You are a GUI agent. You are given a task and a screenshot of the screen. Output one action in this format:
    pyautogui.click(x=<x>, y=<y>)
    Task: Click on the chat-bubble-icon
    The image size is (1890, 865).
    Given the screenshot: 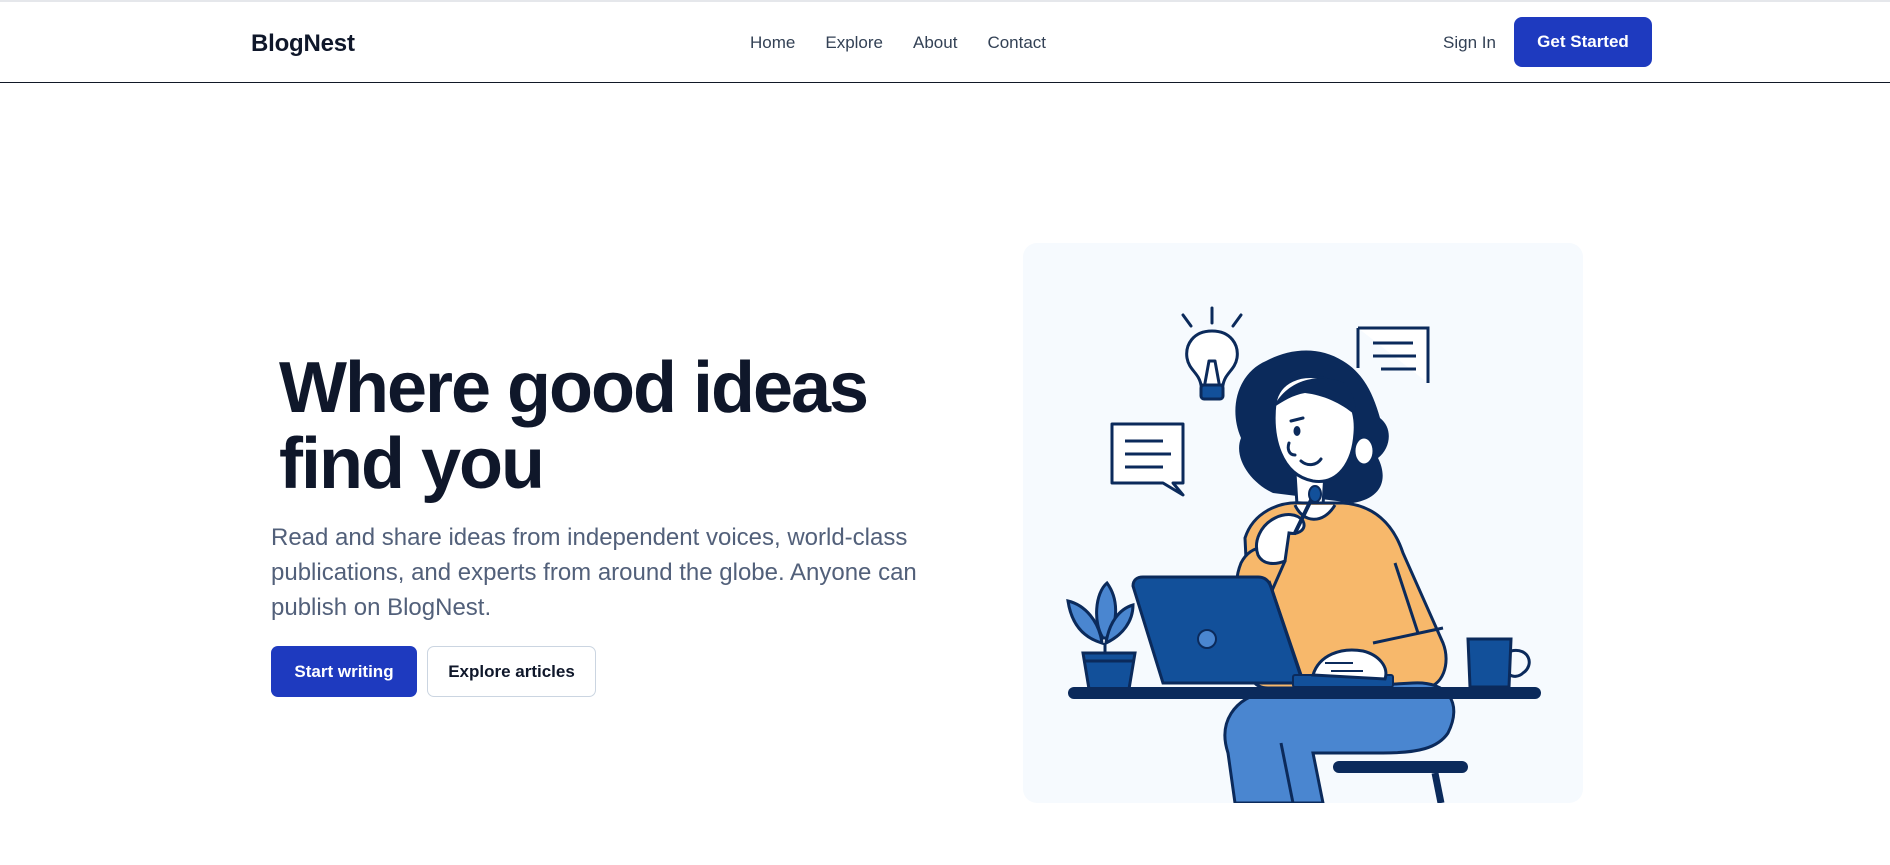 What is the action you would take?
    pyautogui.click(x=1147, y=459)
    